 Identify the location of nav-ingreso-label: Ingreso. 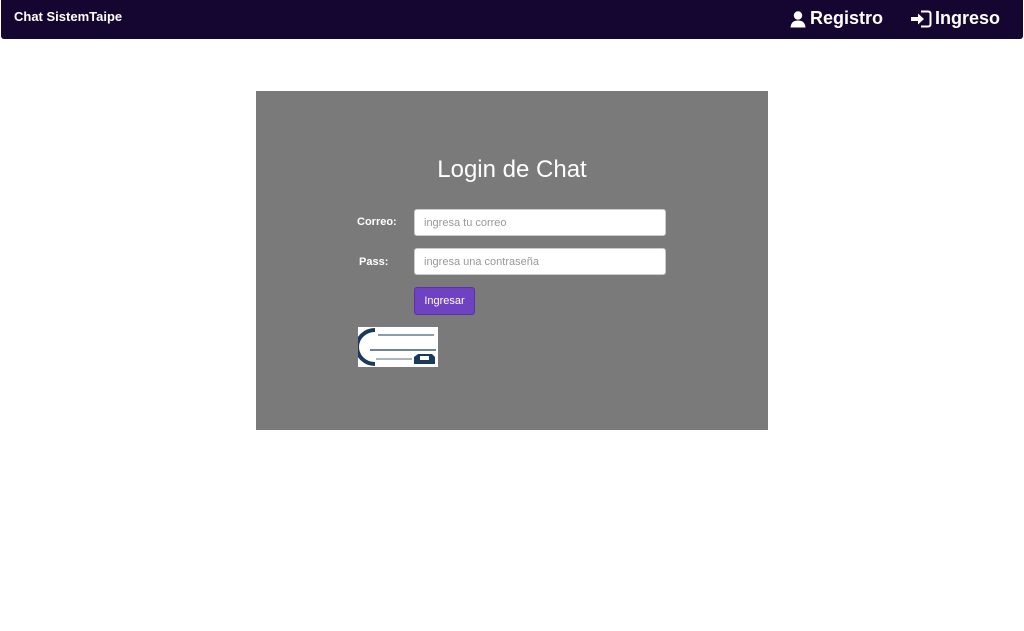
(968, 18).